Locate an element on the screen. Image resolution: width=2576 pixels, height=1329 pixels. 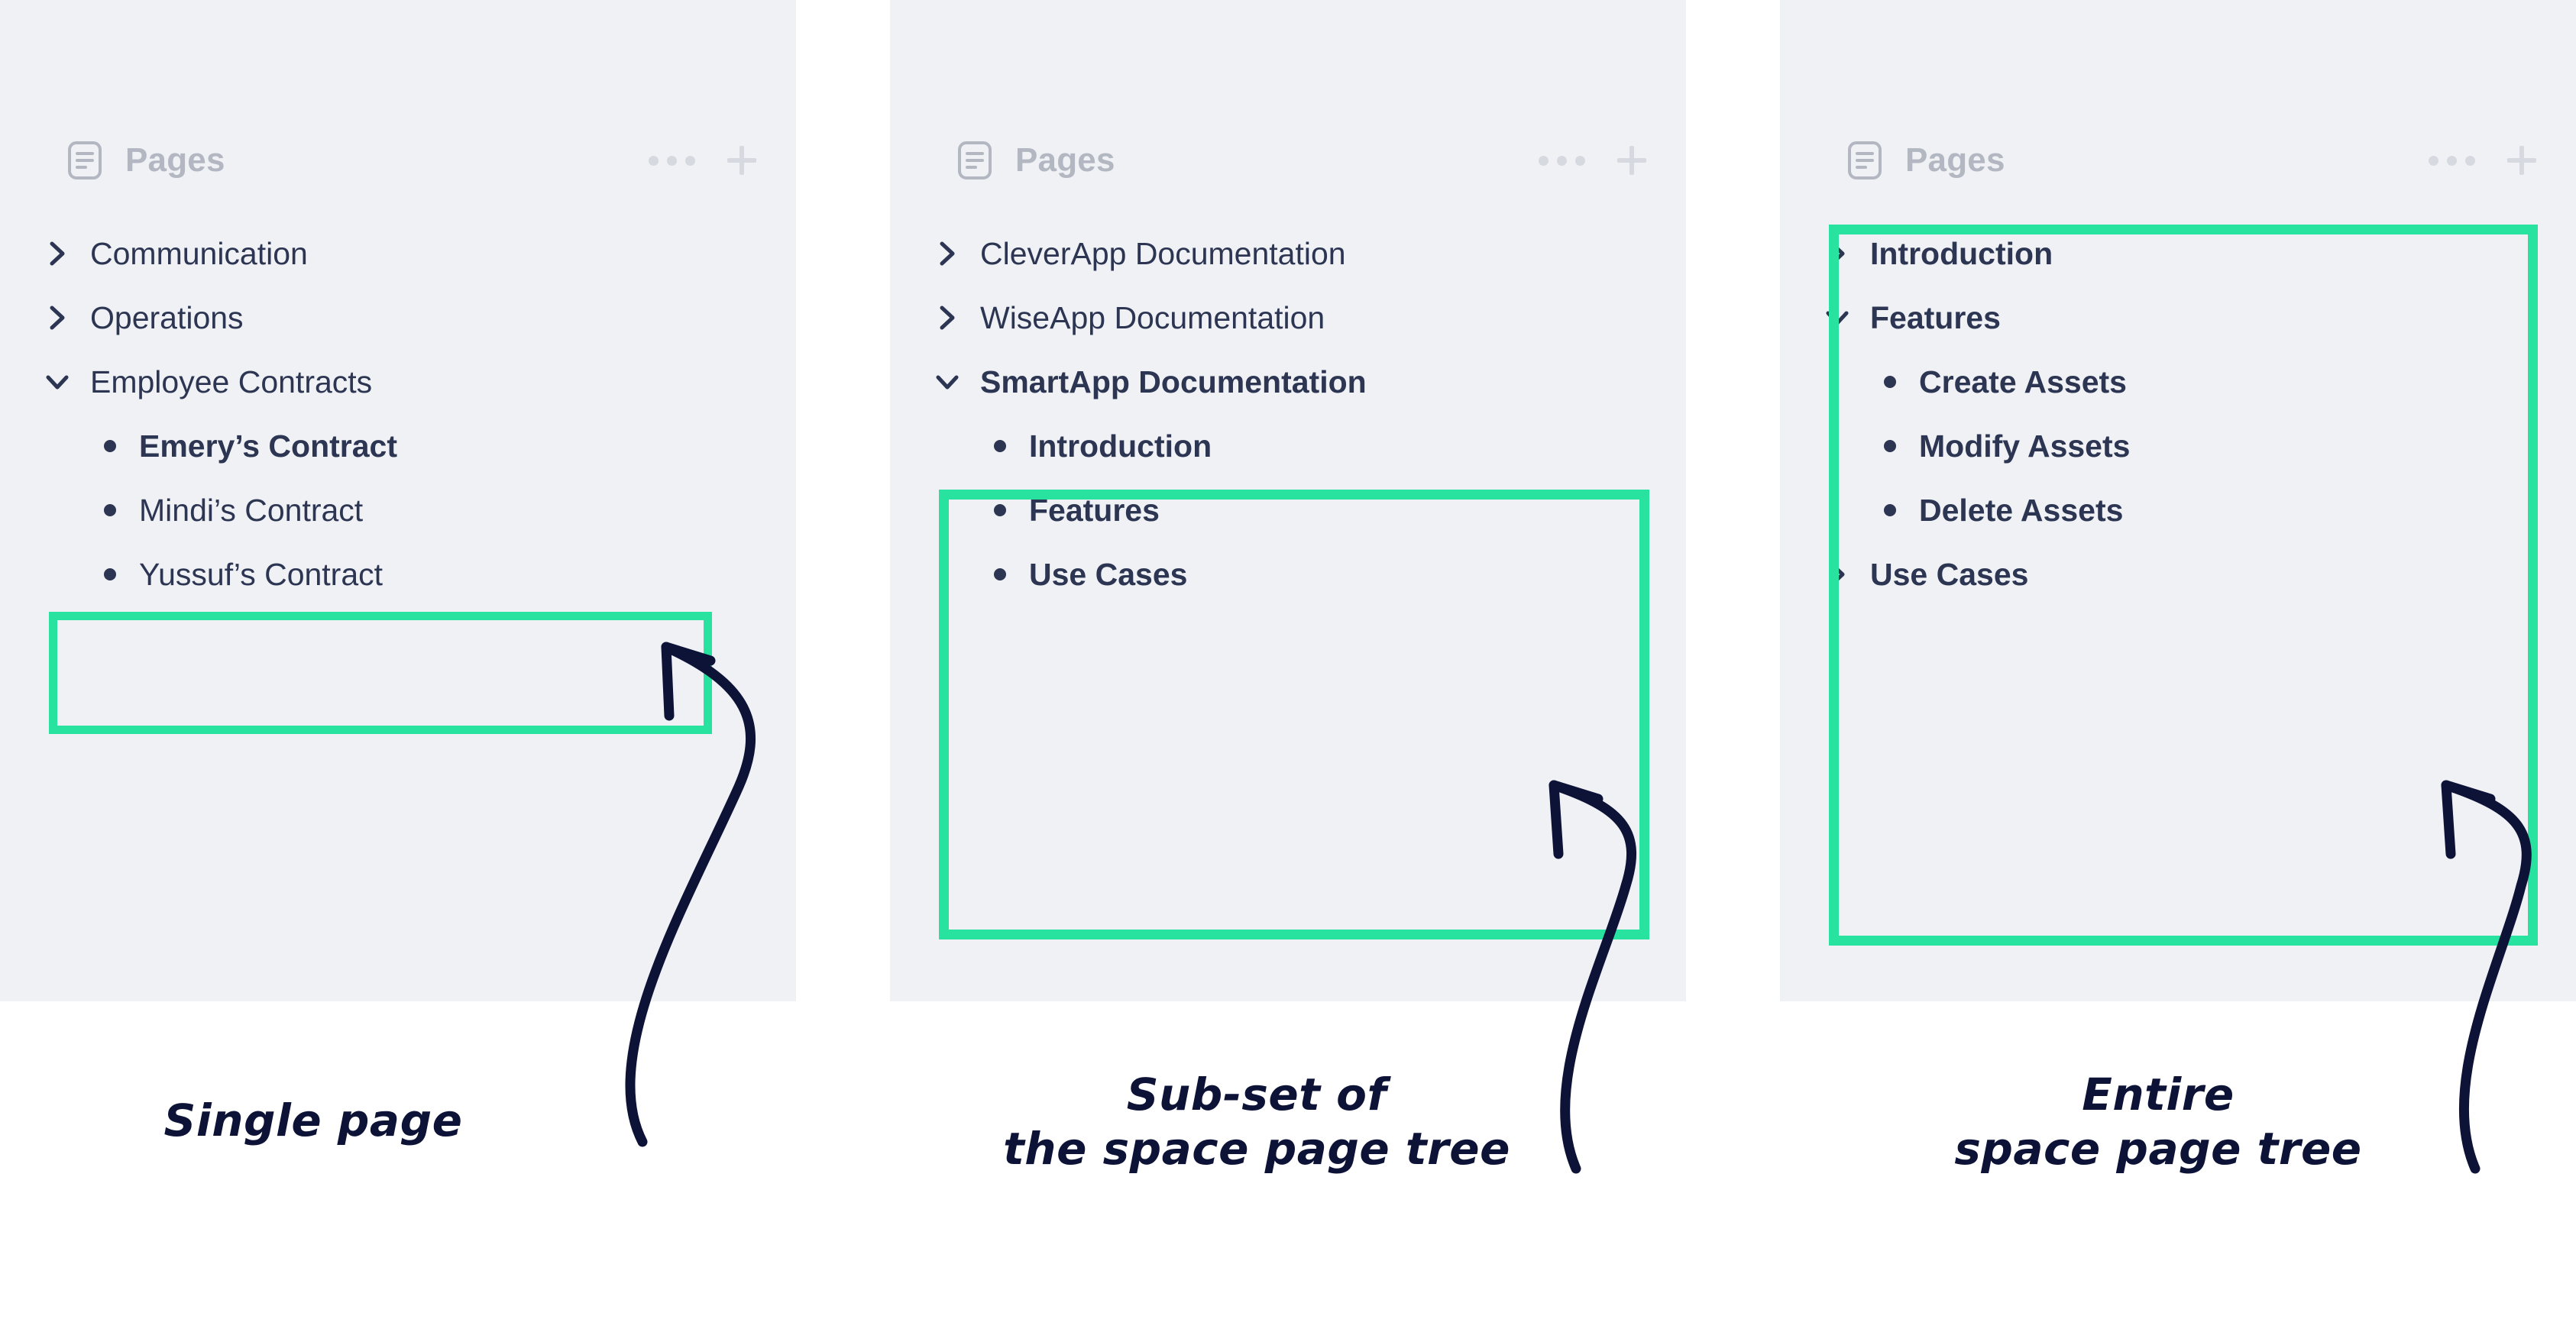
tree-row-label: Yussuf’s Contract is located at coordinates (261, 574).